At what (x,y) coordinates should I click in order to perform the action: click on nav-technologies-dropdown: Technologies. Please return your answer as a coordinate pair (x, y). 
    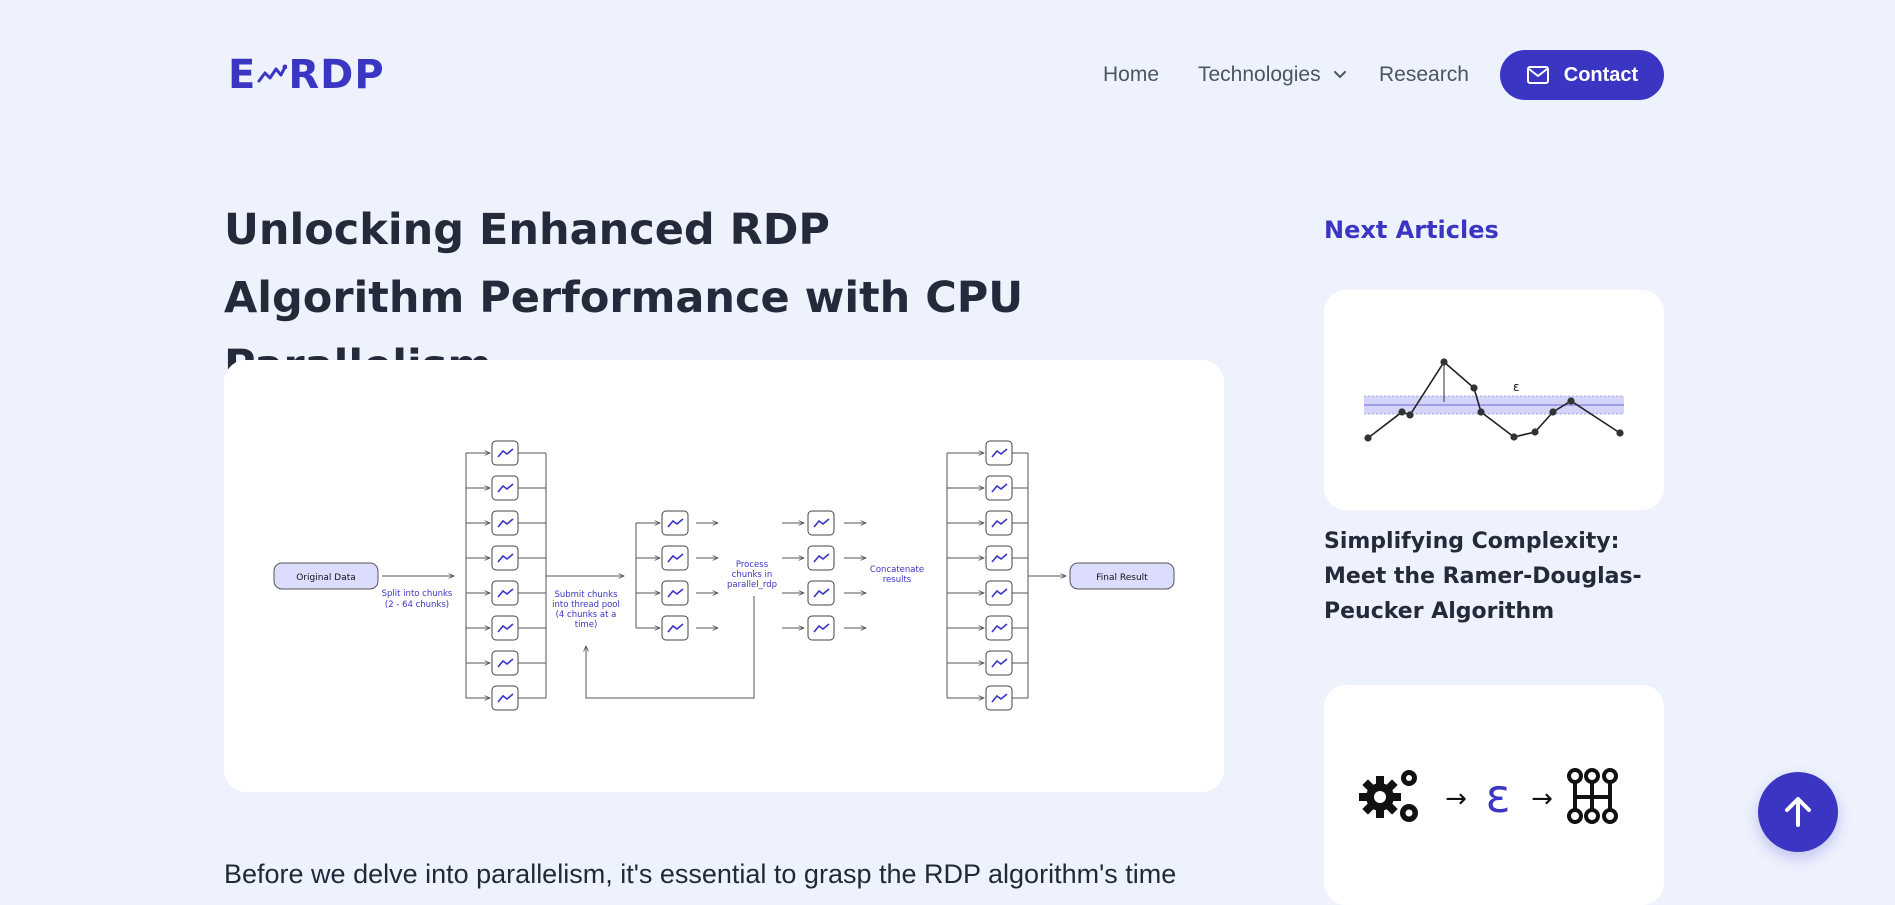
    Looking at the image, I should click on (1272, 75).